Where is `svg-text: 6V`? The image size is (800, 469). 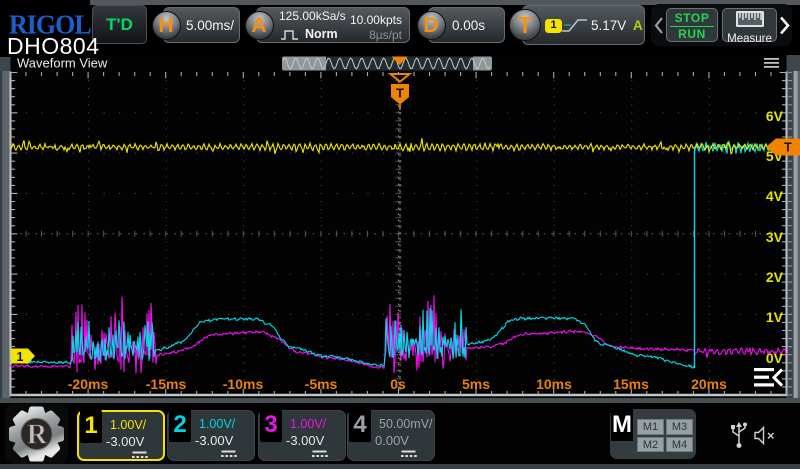
svg-text: 6V is located at coordinates (775, 116).